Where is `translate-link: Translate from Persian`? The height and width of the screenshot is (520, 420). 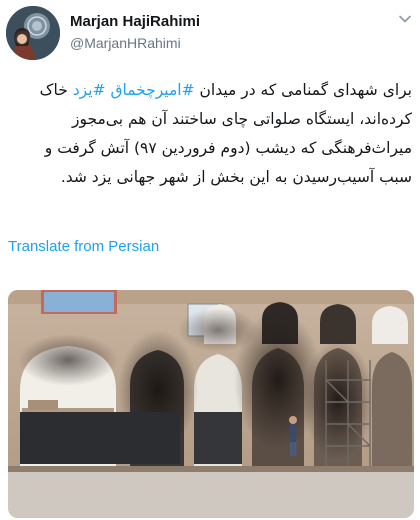
translate-link: Translate from Persian is located at coordinates (83, 246).